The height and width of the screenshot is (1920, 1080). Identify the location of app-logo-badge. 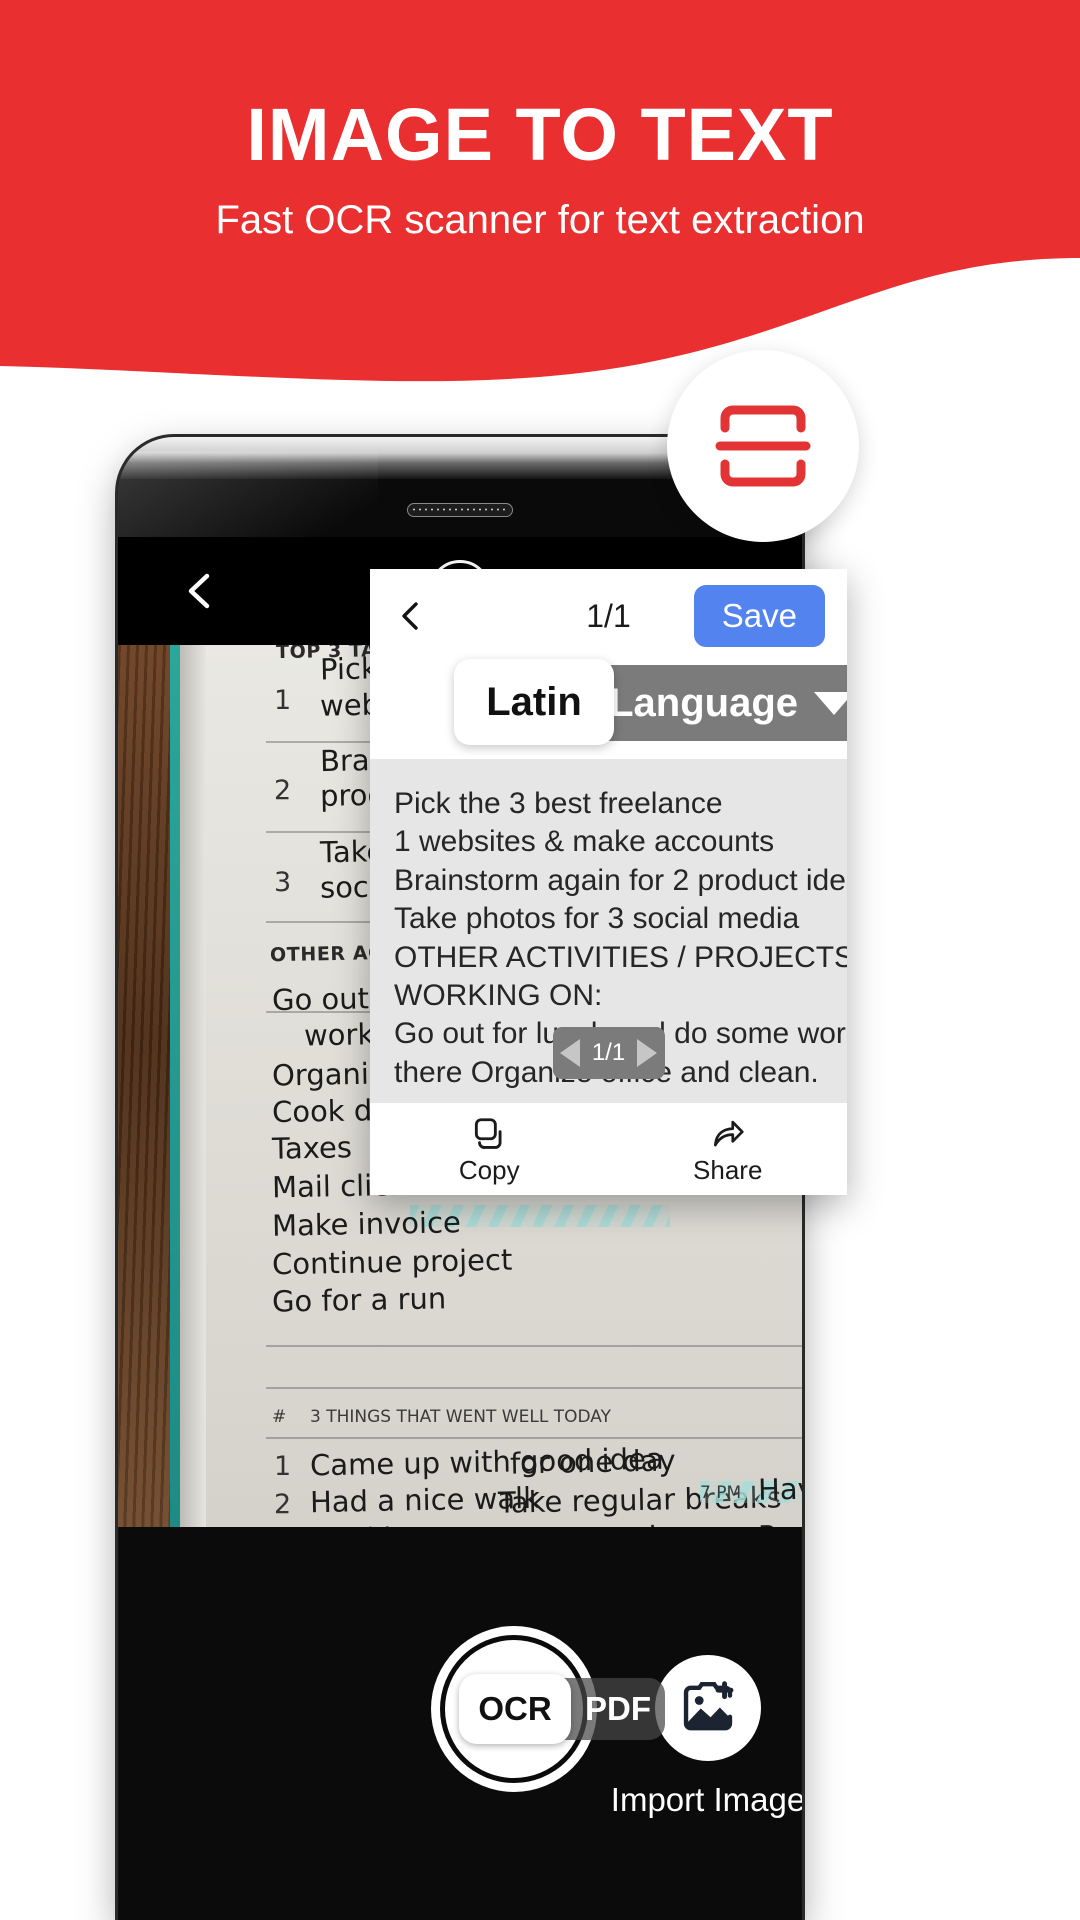
(763, 446).